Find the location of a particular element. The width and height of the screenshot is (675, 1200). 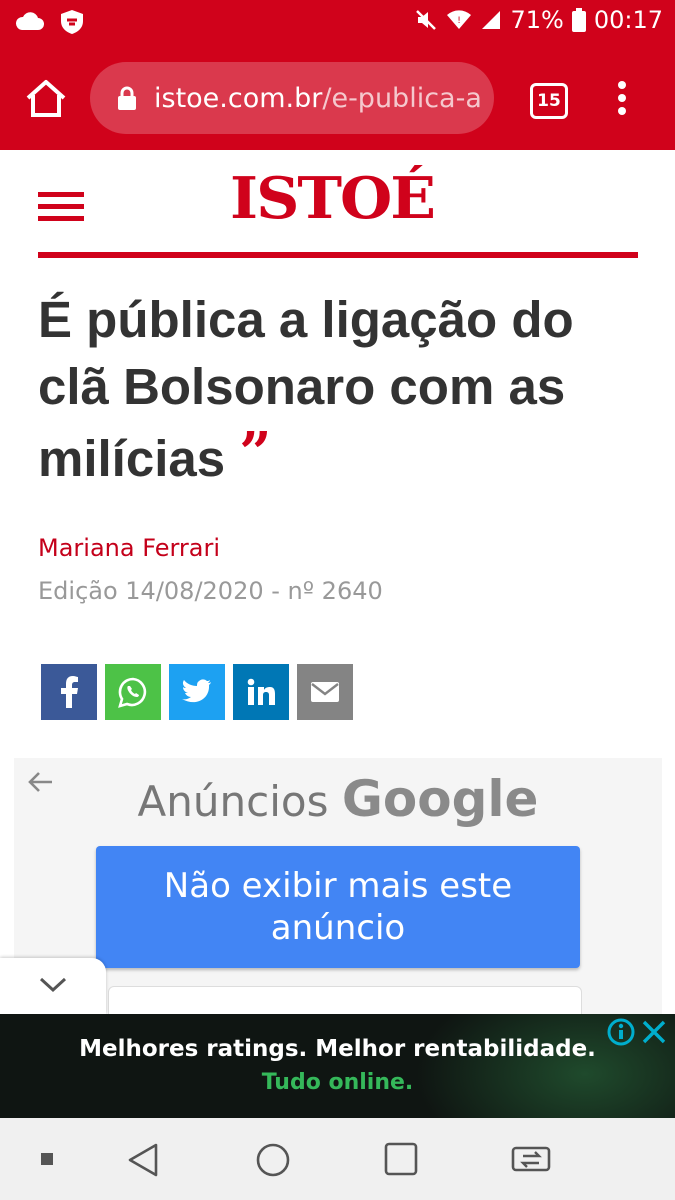

site-logo: ISTOÉ is located at coordinates (333, 199).